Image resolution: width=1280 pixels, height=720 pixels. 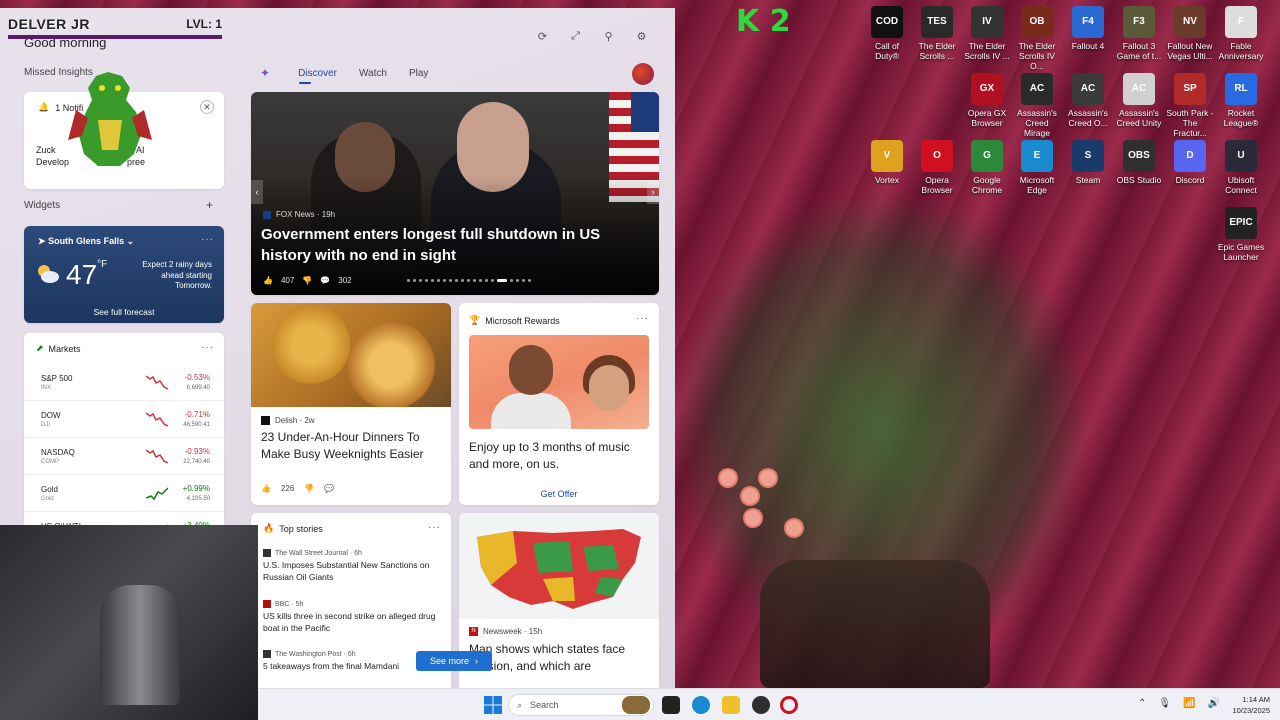 I want to click on market-row: DOW DJI -0.71% 46,590.41, so click(x=124, y=420).